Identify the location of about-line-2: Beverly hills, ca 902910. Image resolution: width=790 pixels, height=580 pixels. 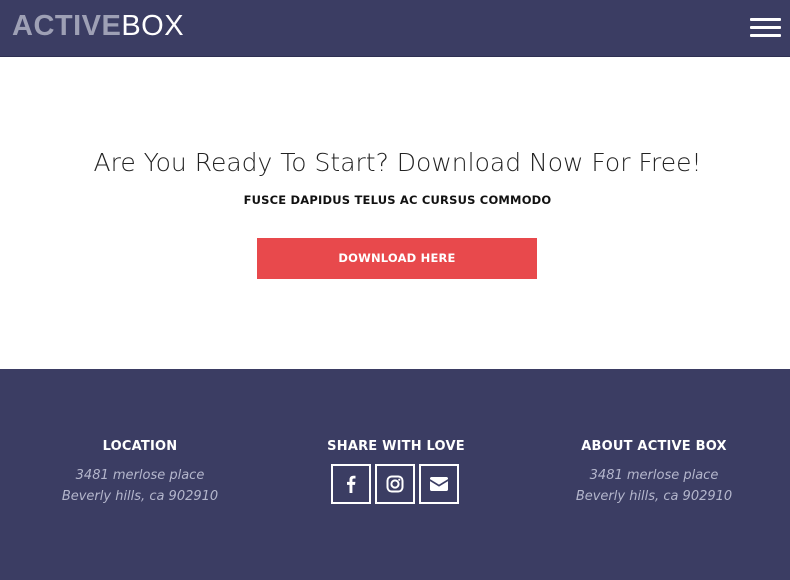
(654, 496).